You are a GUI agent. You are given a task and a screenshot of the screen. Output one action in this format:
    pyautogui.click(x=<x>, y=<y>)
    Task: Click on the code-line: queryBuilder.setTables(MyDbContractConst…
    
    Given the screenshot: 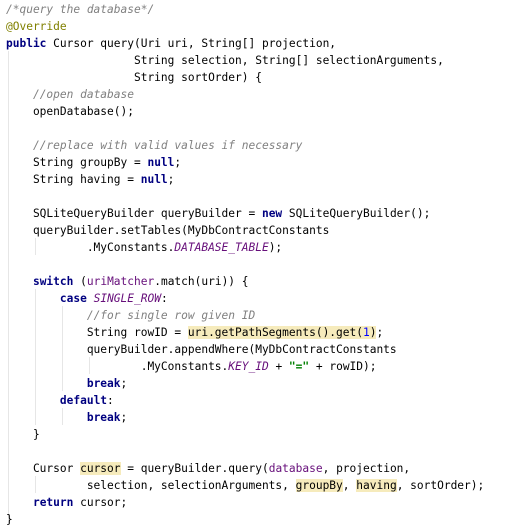 What is the action you would take?
    pyautogui.click(x=167, y=230)
    